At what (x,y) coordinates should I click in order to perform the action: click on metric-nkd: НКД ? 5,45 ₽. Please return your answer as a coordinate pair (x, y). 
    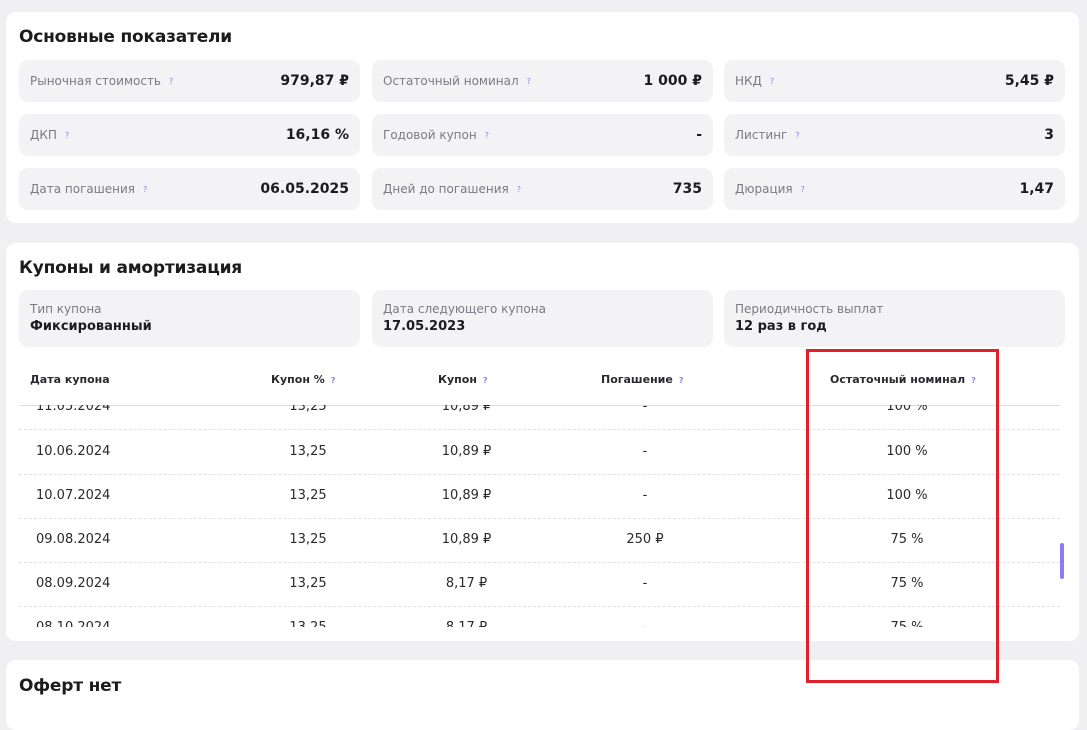
    Looking at the image, I should click on (894, 81).